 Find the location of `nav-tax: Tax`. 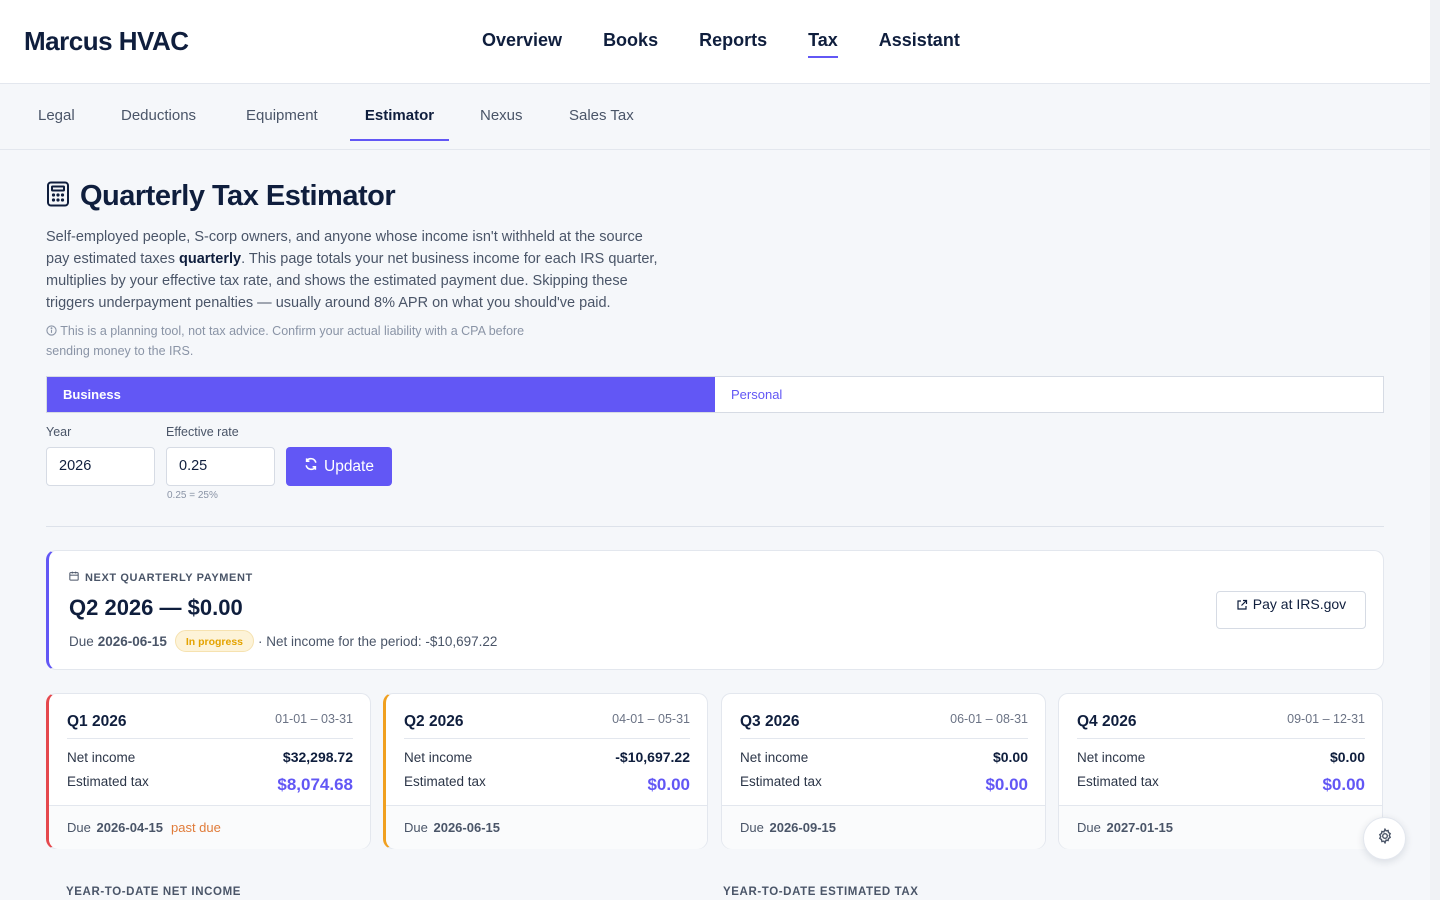

nav-tax: Tax is located at coordinates (823, 44).